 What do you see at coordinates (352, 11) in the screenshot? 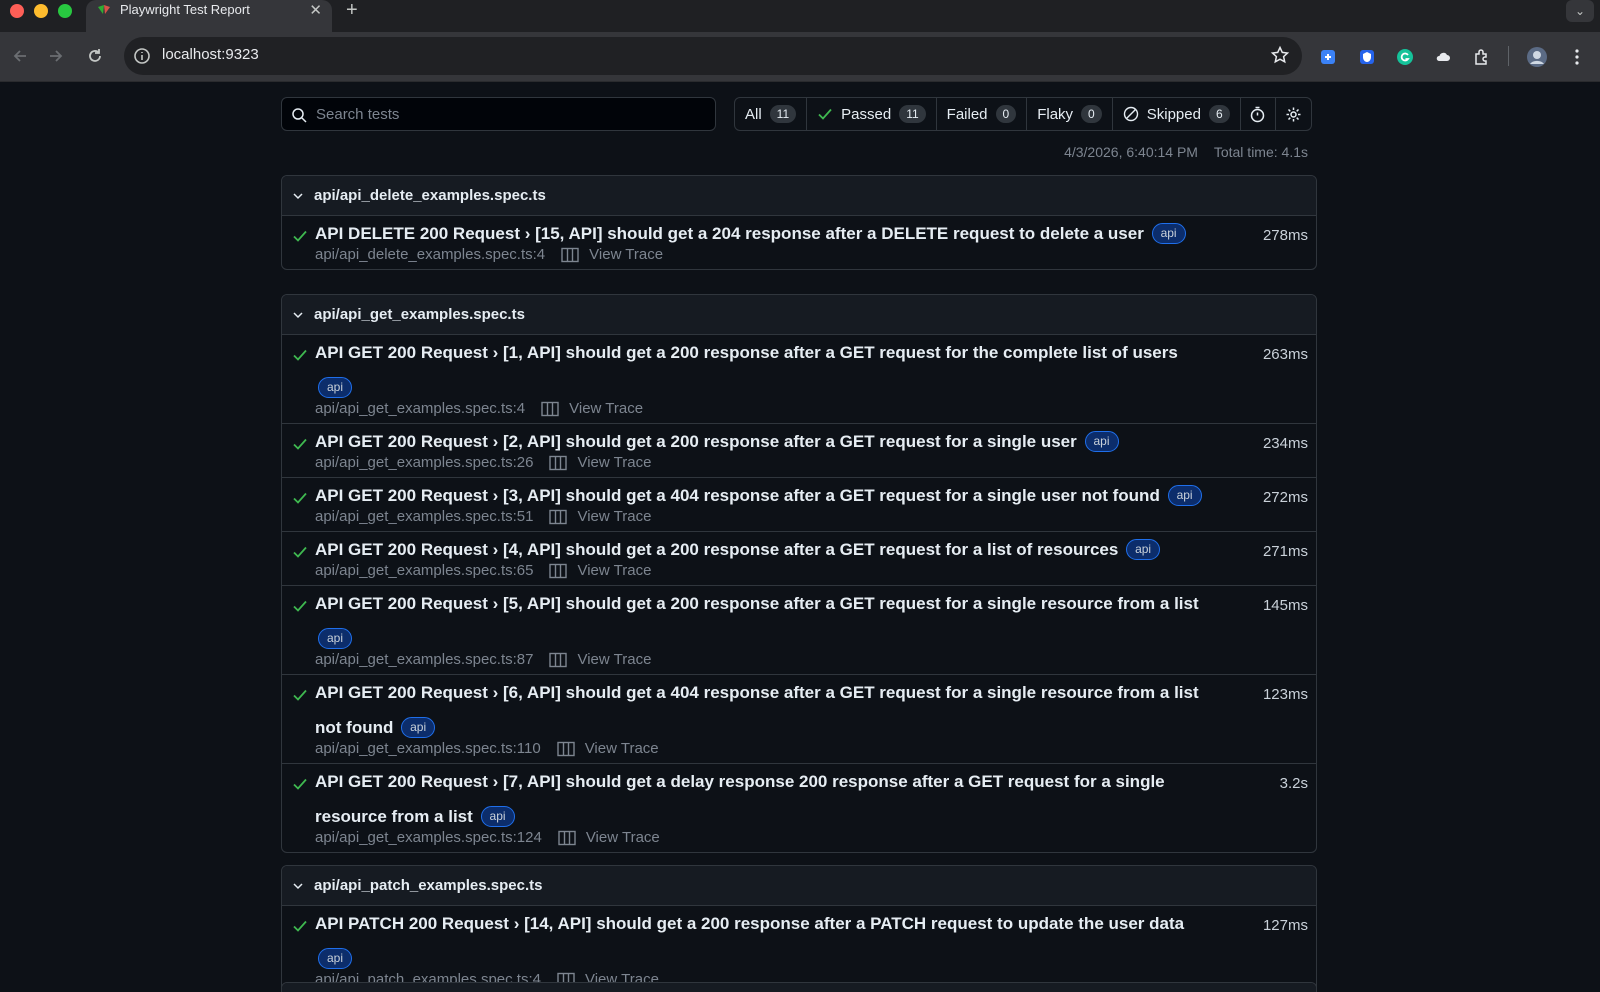
I see `new-tab-button: +` at bounding box center [352, 11].